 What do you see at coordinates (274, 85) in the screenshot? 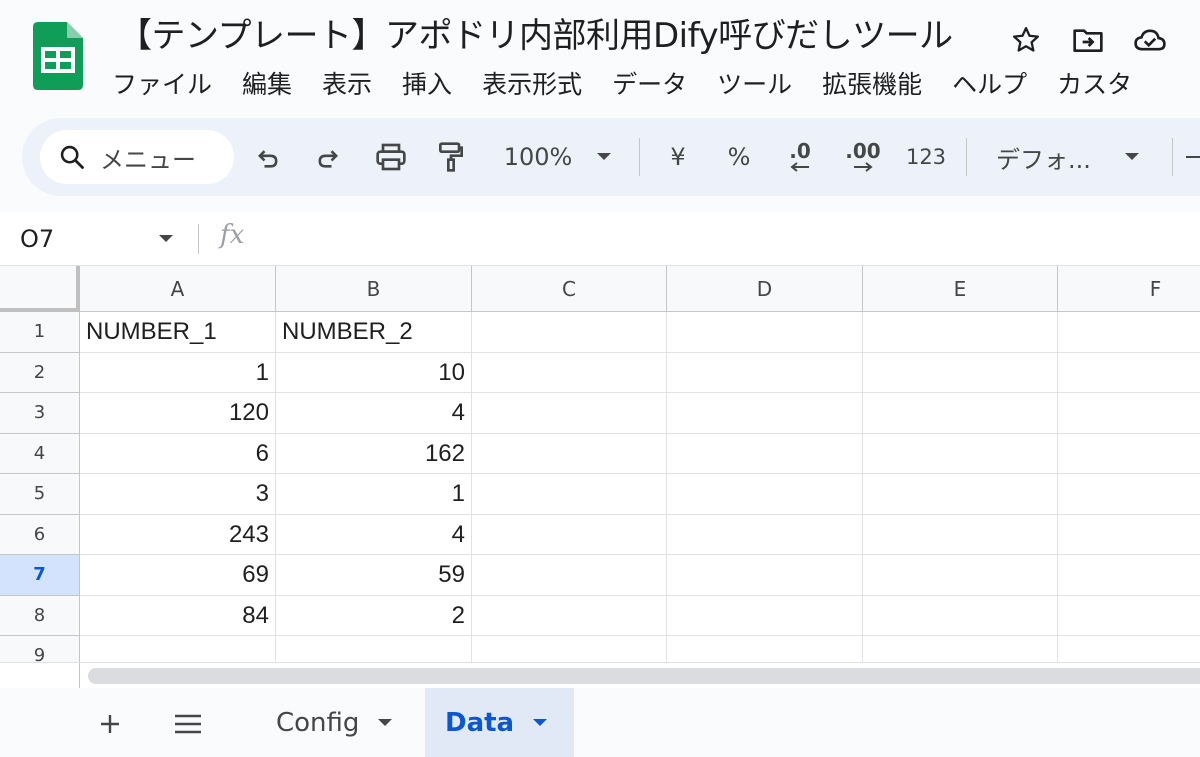
I see `menu-edit: 編集` at bounding box center [274, 85].